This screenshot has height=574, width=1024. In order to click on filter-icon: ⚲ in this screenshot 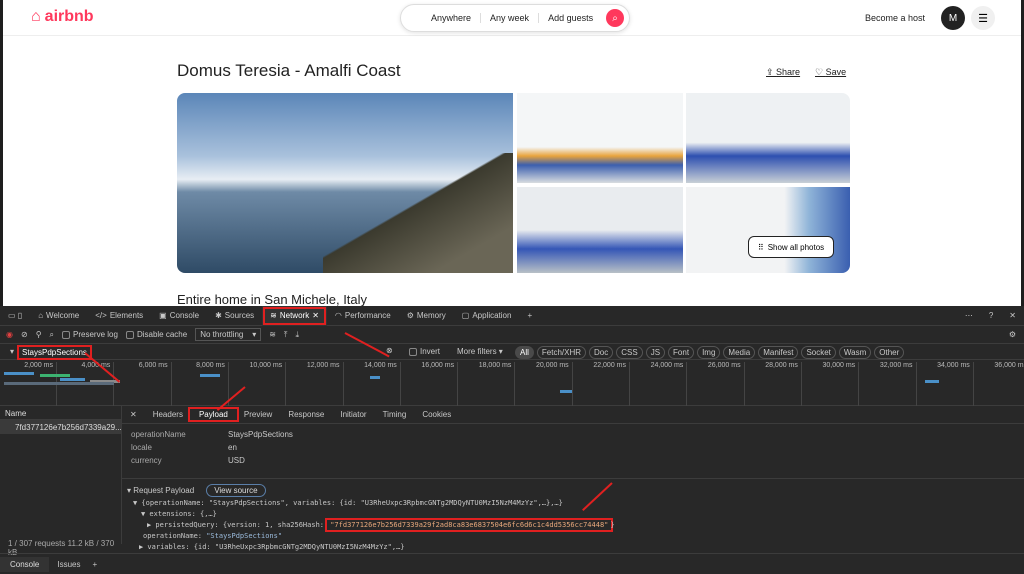, I will do `click(39, 334)`.